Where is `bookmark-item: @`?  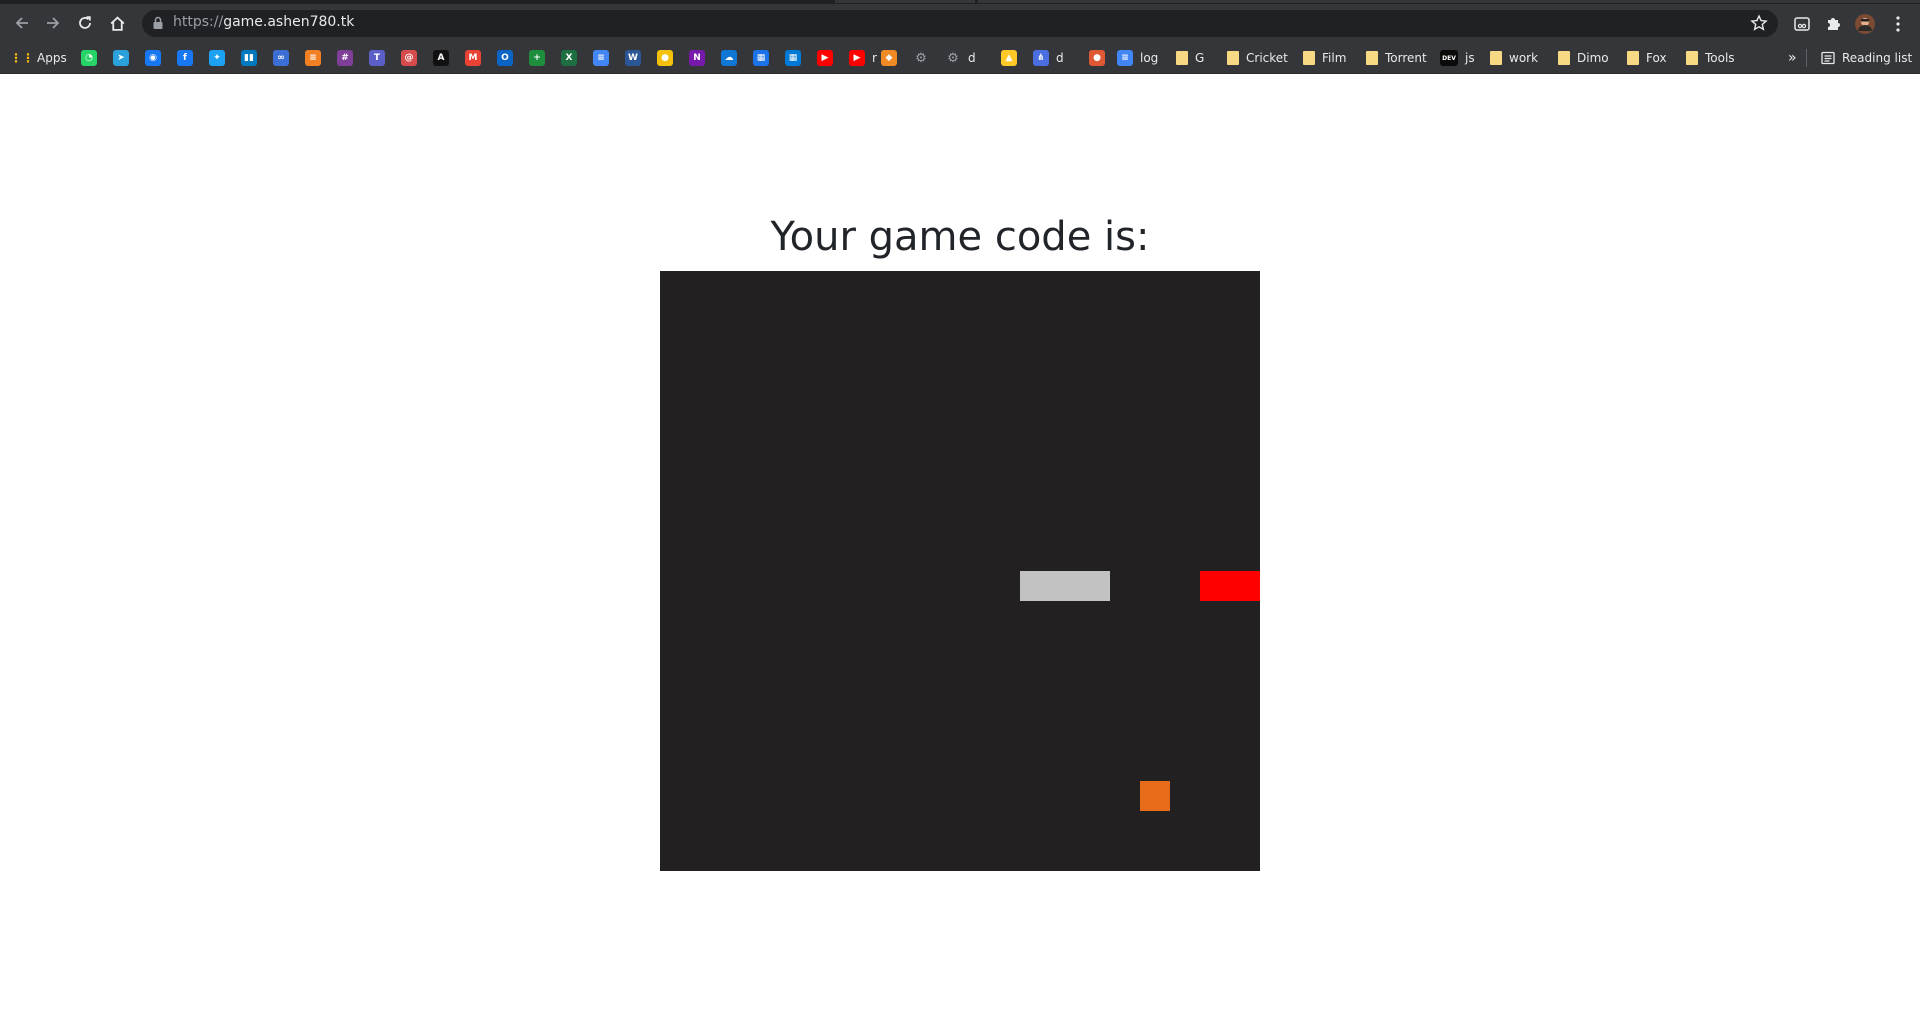
bookmark-item: @ is located at coordinates (409, 58).